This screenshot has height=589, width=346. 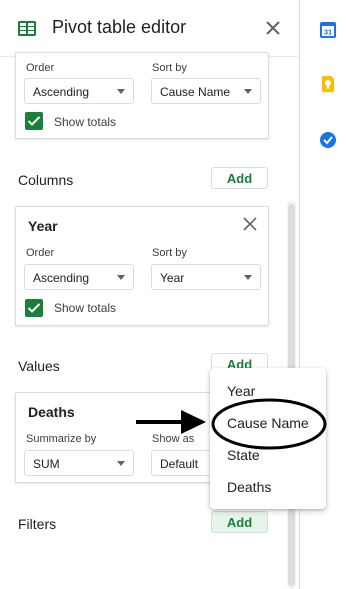 What do you see at coordinates (268, 423) in the screenshot?
I see `menu-item-cause-name: Cause Name` at bounding box center [268, 423].